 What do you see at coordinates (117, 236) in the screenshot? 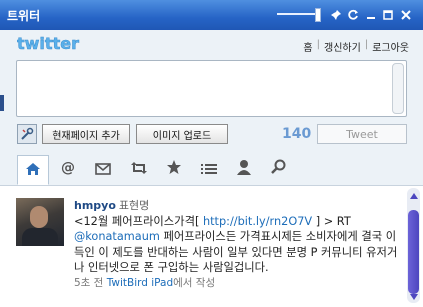
I see `tweet-mention: @konatamaum` at bounding box center [117, 236].